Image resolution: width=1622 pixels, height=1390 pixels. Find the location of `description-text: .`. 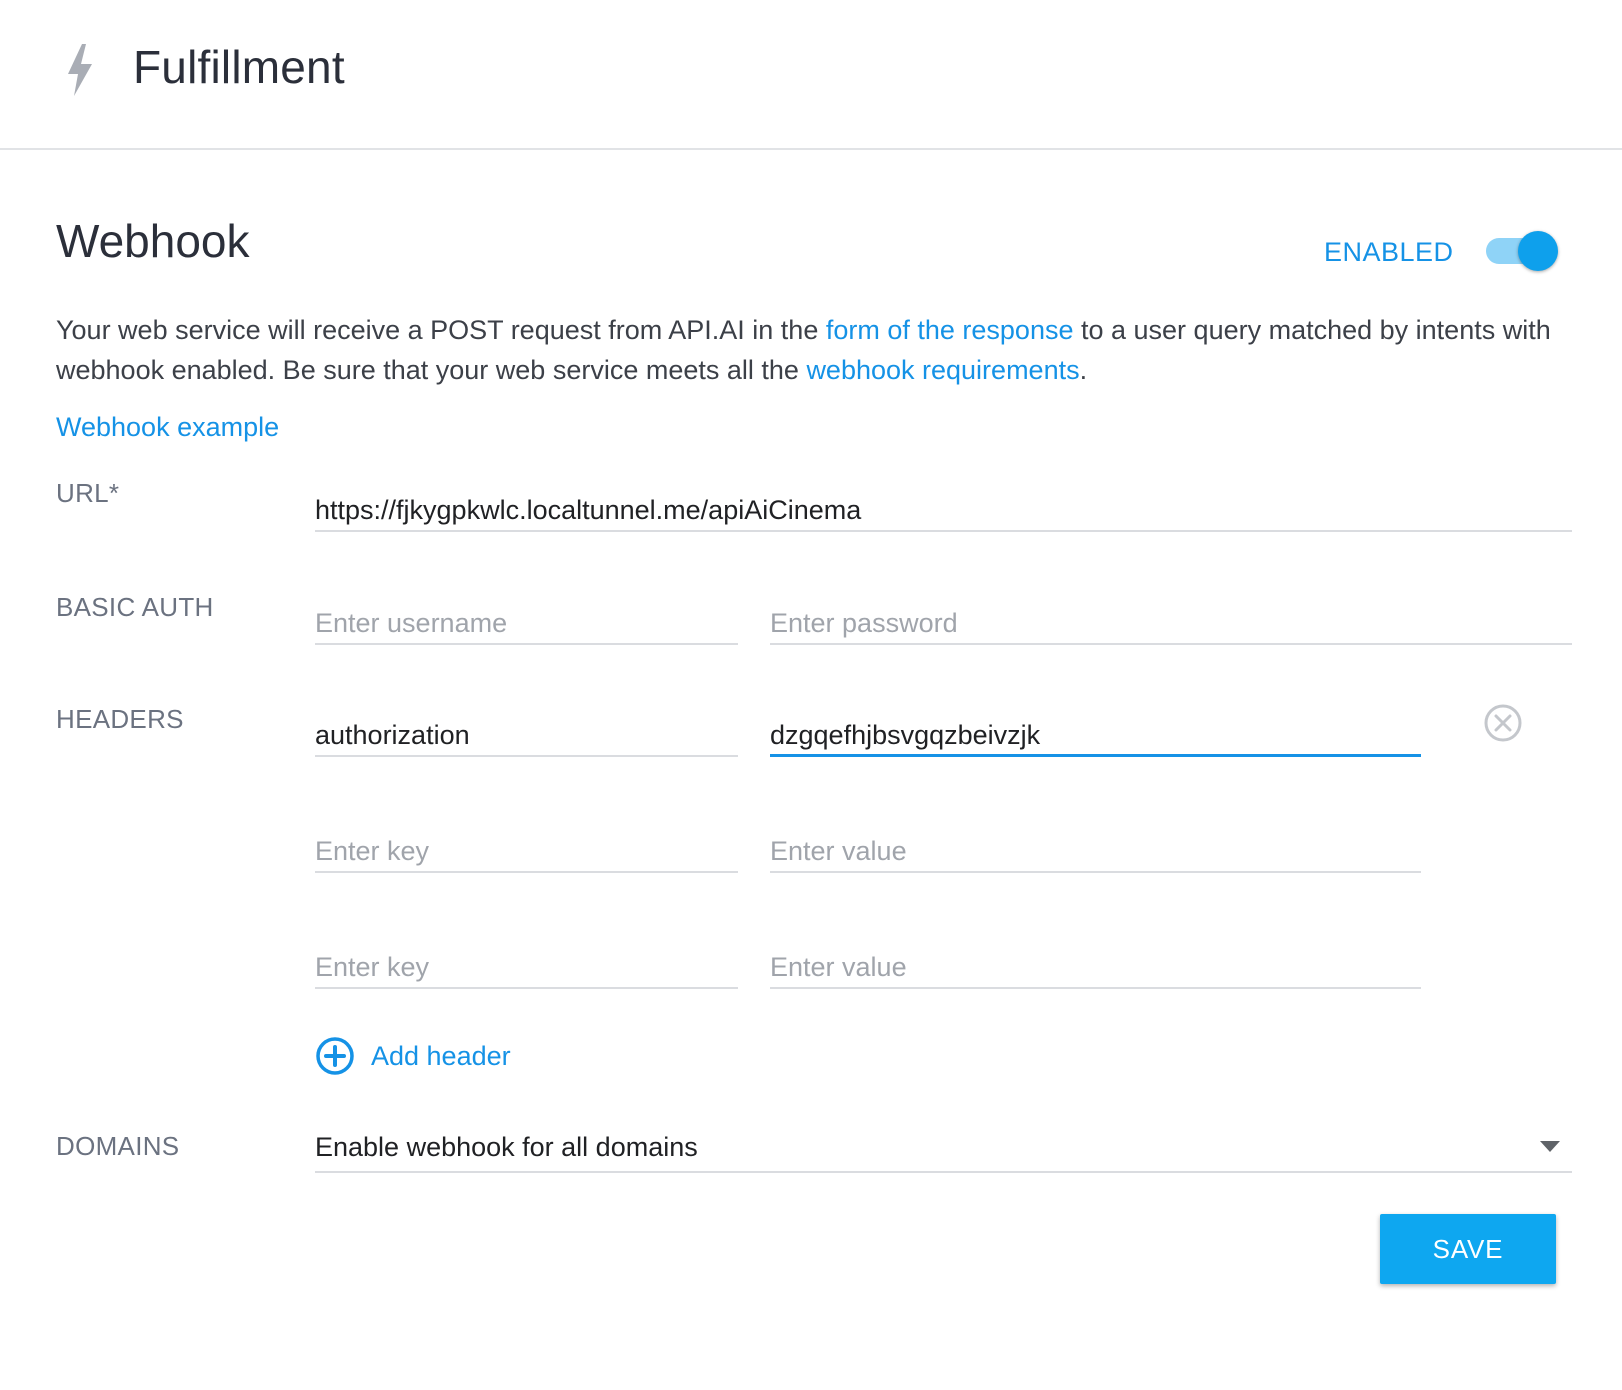

description-text: . is located at coordinates (1083, 370).